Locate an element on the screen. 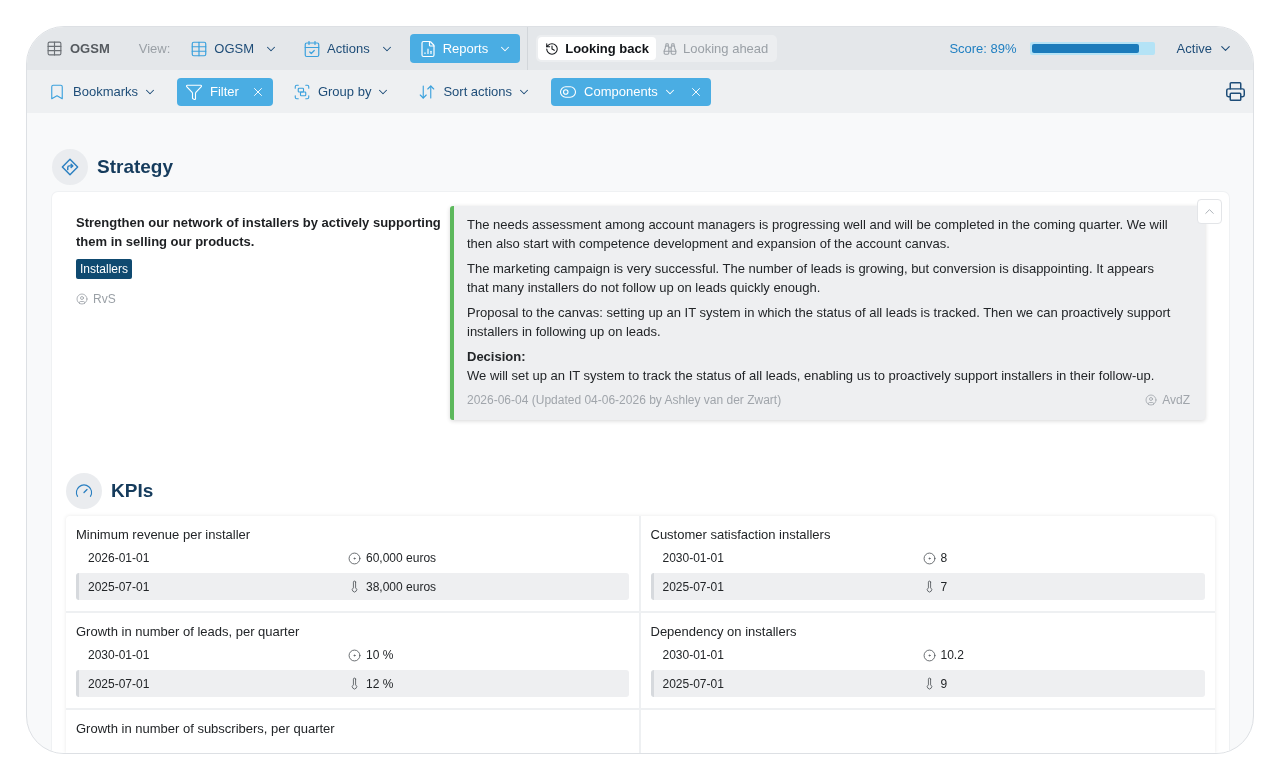  comment-text: Proposal to the canvas: setting up an IT system in which the status of all leads is tracked. Then we can proactively support installers in following up on leads. is located at coordinates (819, 322).